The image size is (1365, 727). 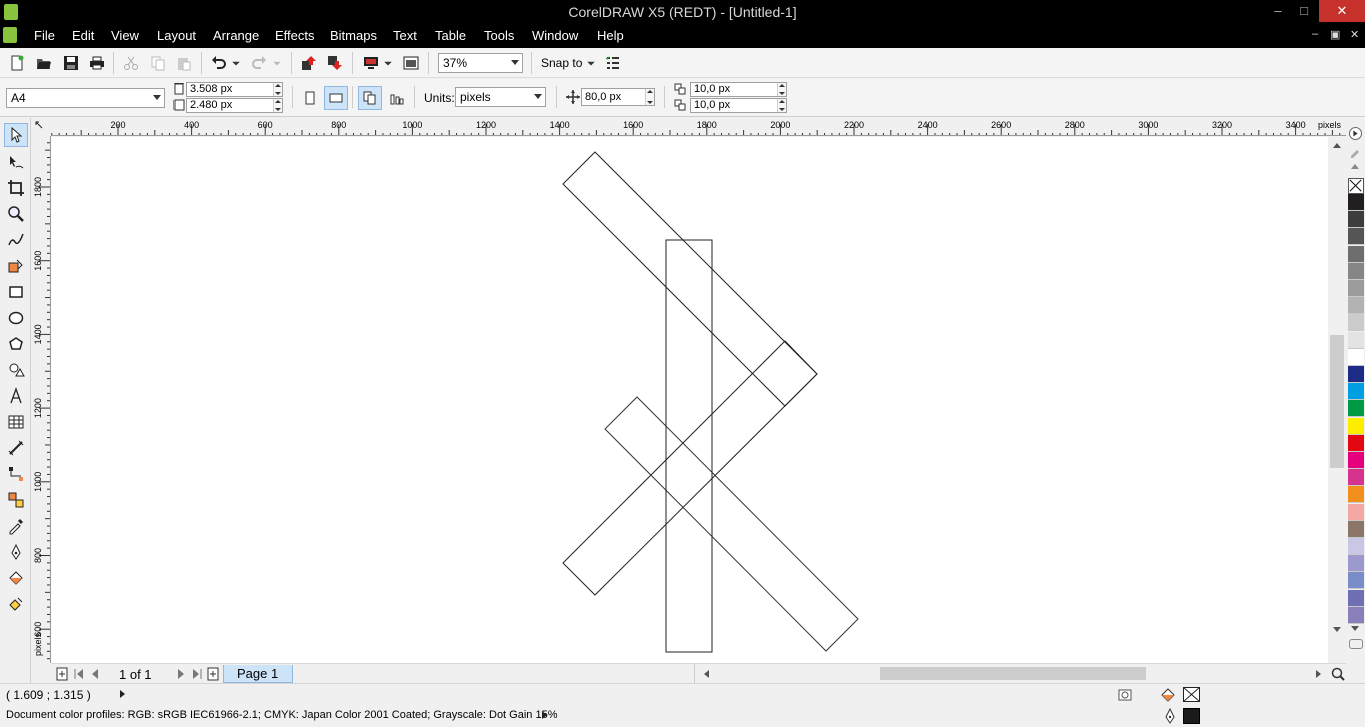 What do you see at coordinates (97, 63) in the screenshot?
I see `print-icon` at bounding box center [97, 63].